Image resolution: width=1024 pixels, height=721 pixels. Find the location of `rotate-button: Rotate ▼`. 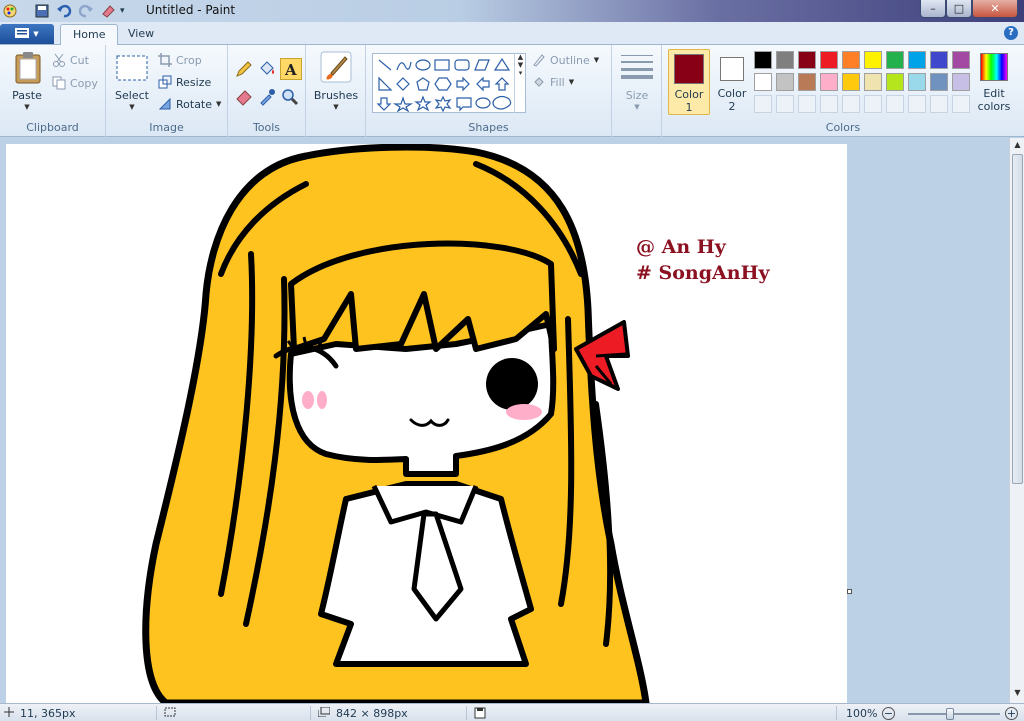

rotate-button: Rotate ▼ is located at coordinates (189, 104).